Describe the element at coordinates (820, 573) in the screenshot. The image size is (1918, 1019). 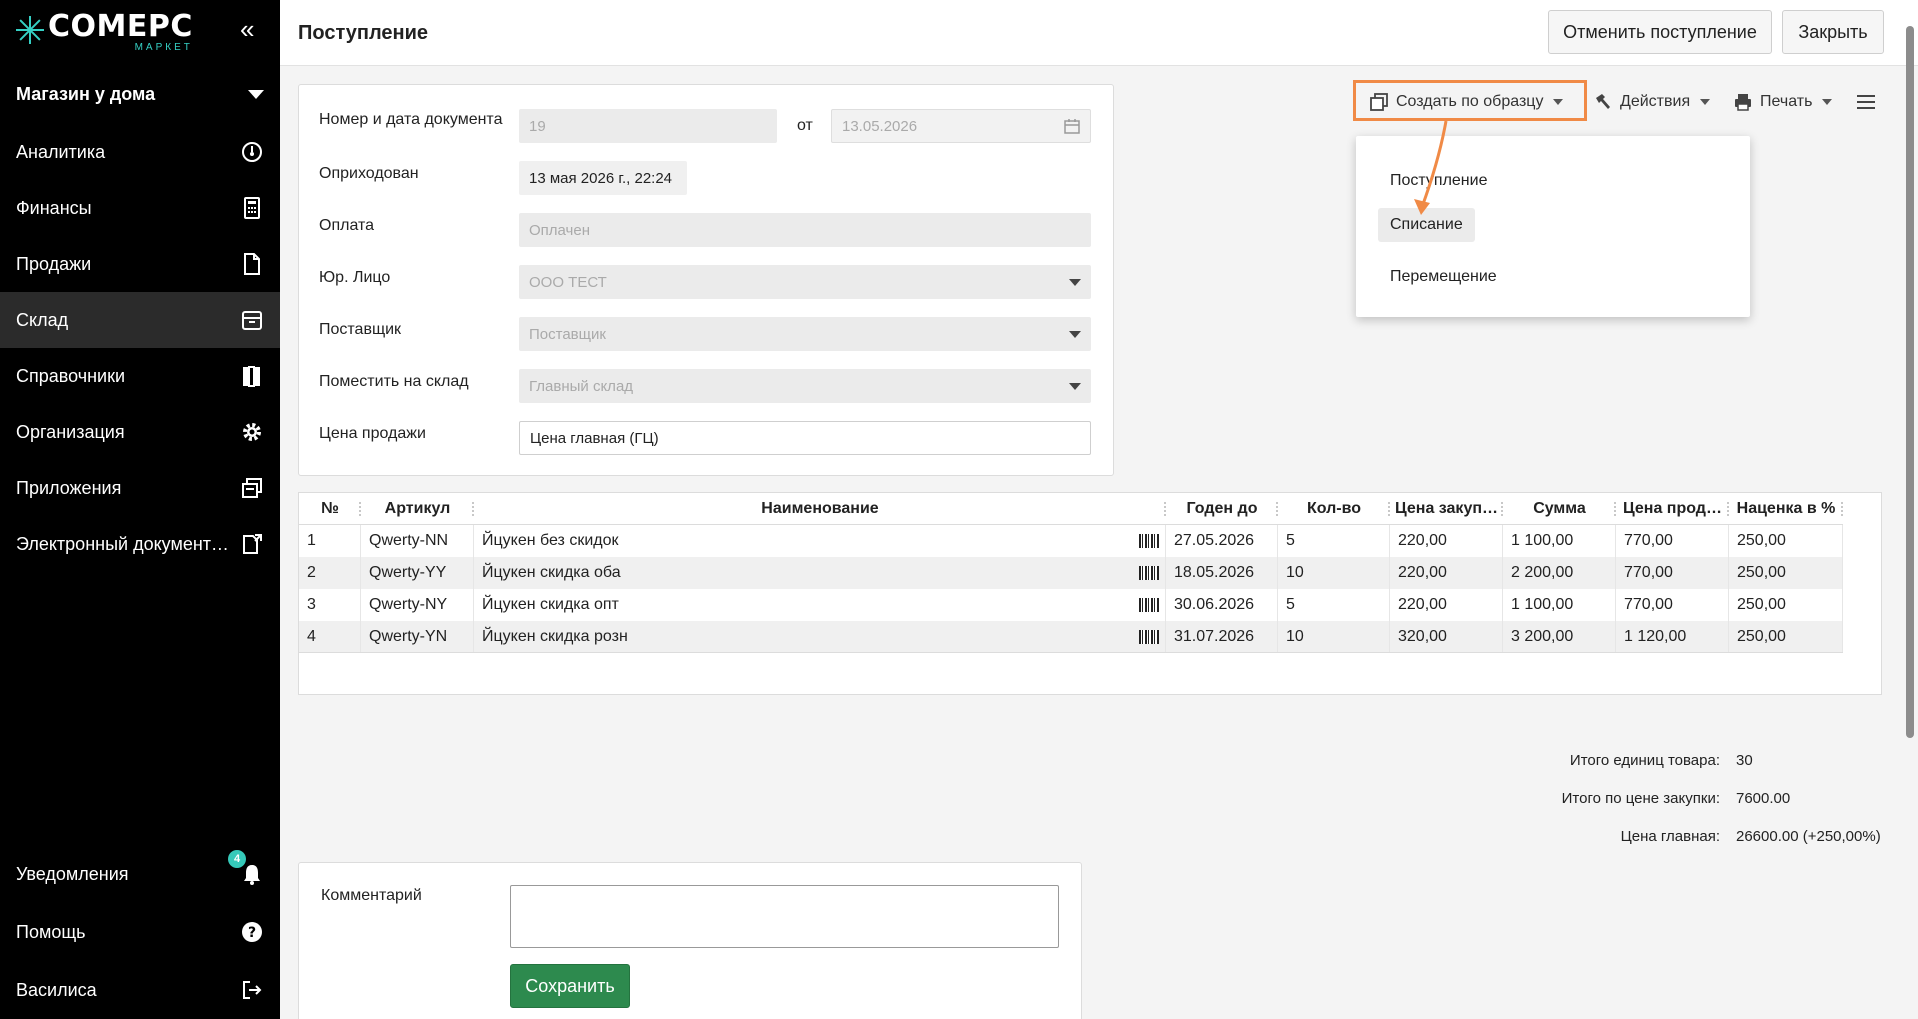
I see `cell-name: Йцукен скидка оба` at that location.